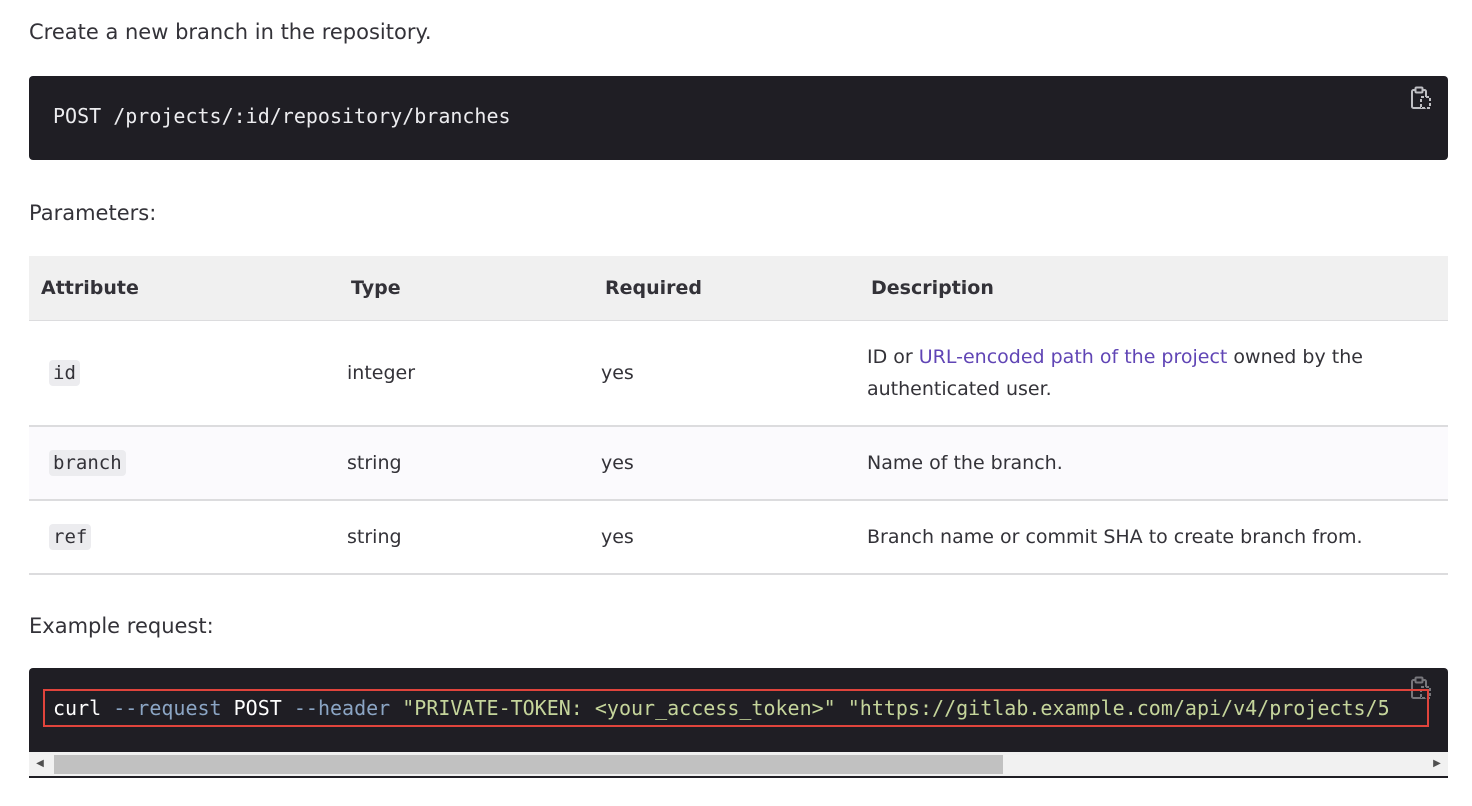 This screenshot has width=1472, height=806. I want to click on intro-text: Create a new branch in the repository., so click(230, 32).